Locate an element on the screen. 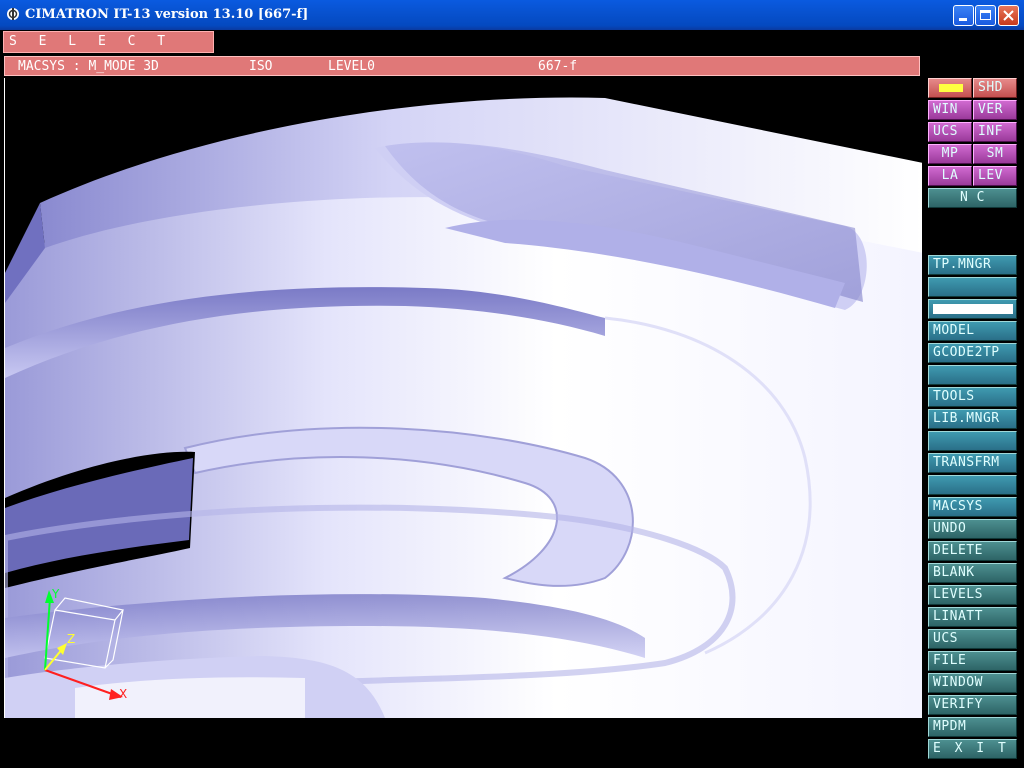  menu-macsys: MACSYS is located at coordinates (972, 507).